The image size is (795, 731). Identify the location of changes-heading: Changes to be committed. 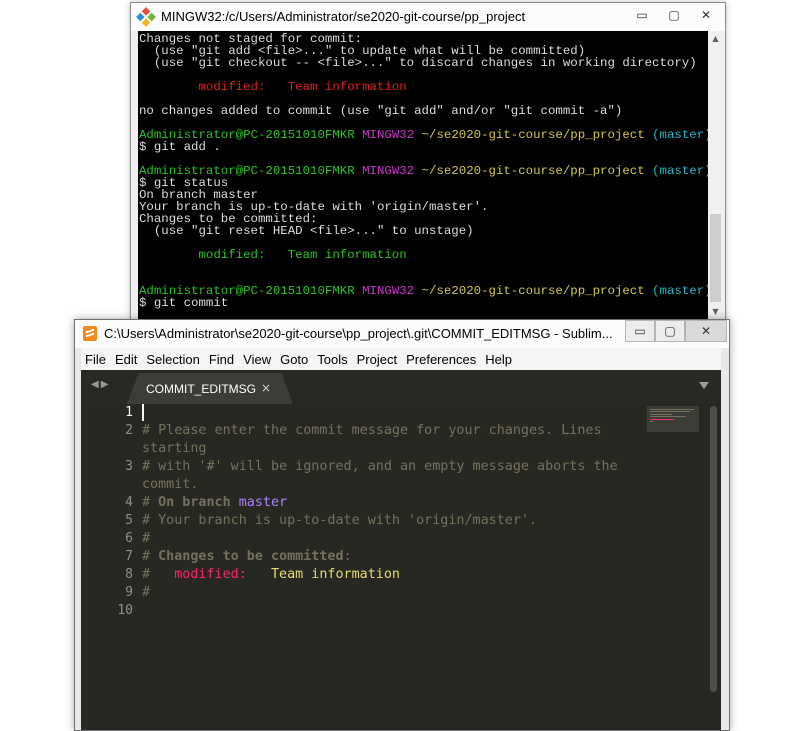
(251, 556).